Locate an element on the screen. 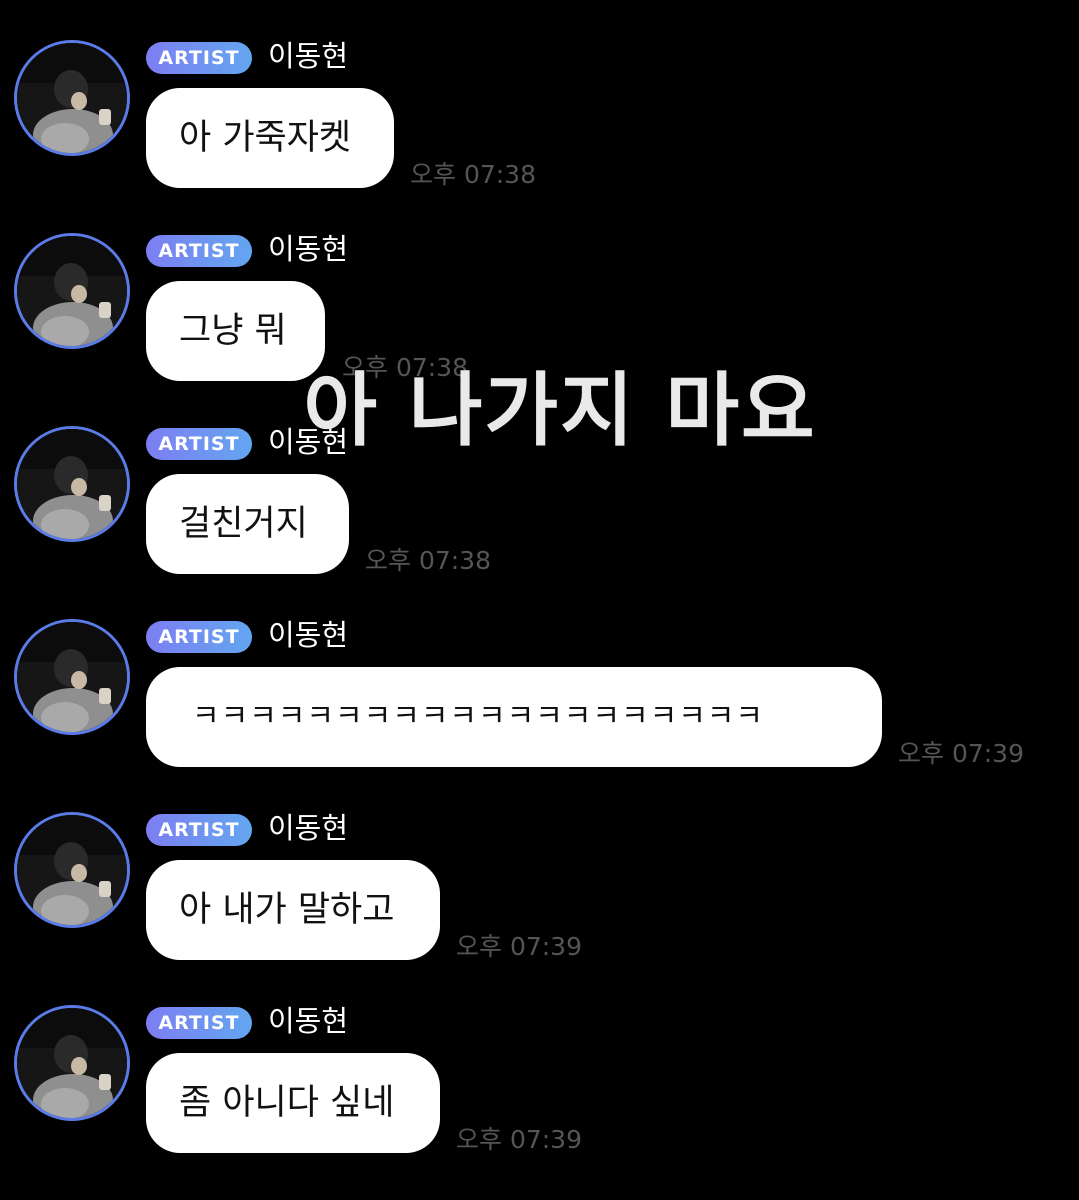  overlay-caption: 아 나가지 마요 is located at coordinates (560, 410).